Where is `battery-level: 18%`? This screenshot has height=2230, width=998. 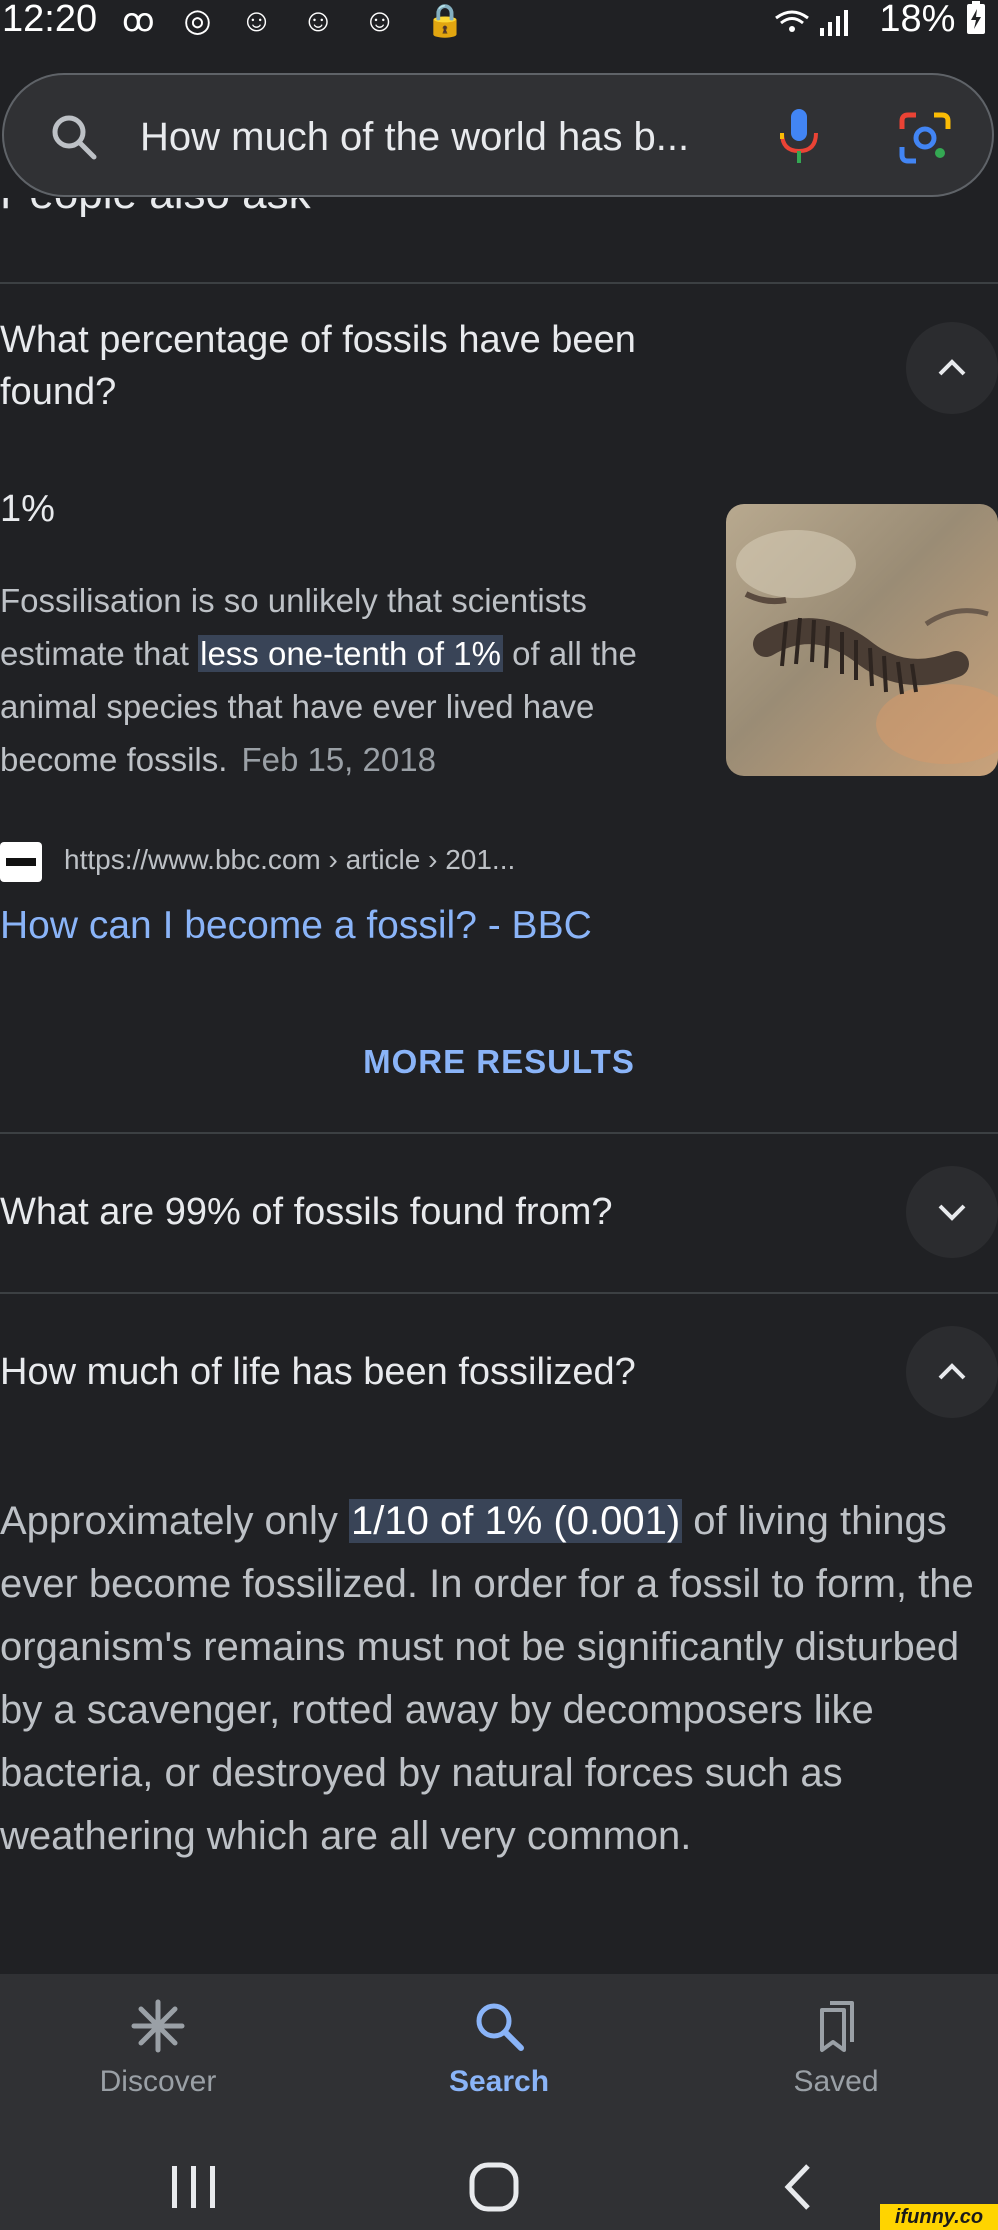
battery-level: 18% is located at coordinates (932, 19).